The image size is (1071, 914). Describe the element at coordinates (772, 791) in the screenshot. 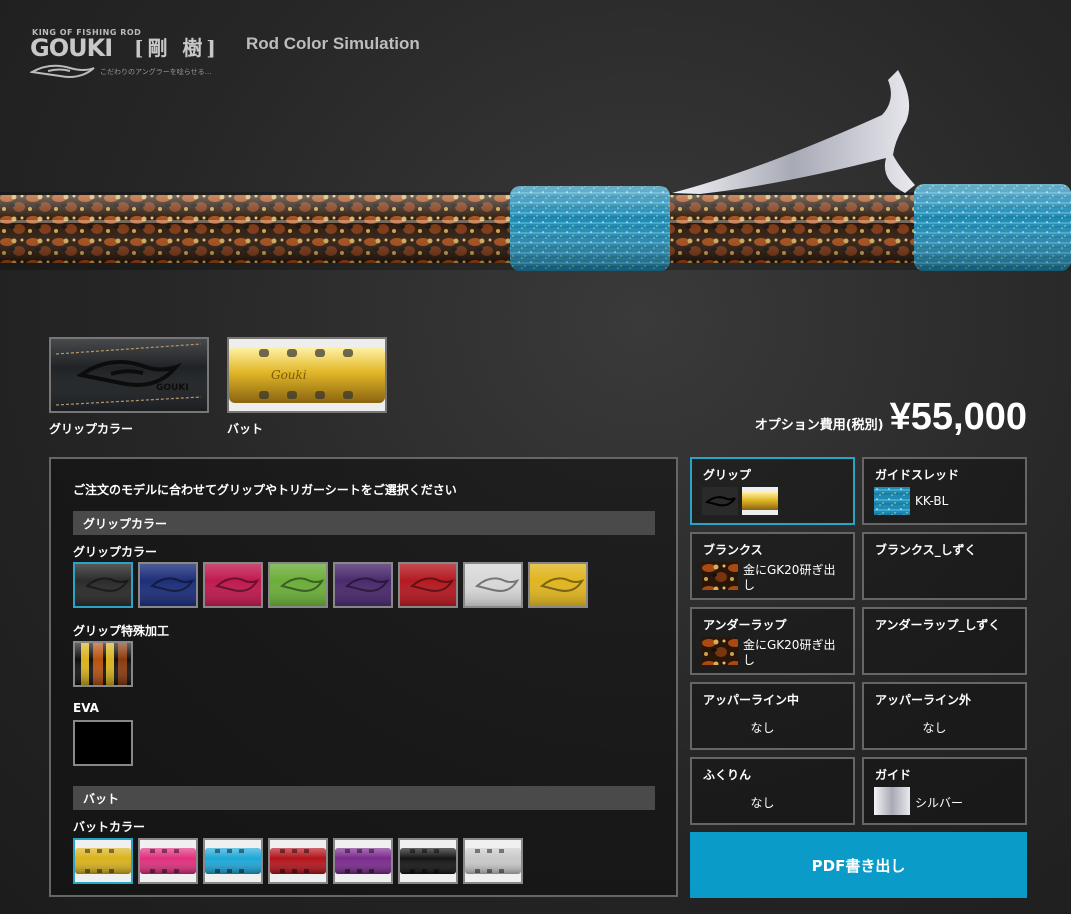

I see `option-card-ferrule: ふくりんなし` at that location.